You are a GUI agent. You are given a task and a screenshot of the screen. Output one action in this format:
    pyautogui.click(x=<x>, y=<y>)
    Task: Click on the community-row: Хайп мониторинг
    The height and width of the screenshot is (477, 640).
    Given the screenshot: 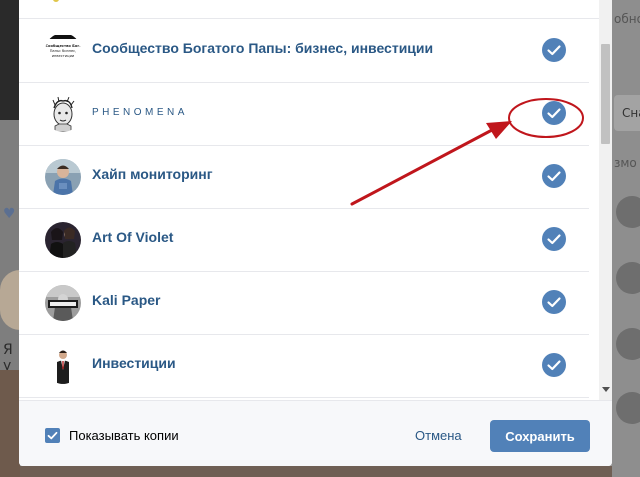 What is the action you would take?
    pyautogui.click(x=304, y=177)
    